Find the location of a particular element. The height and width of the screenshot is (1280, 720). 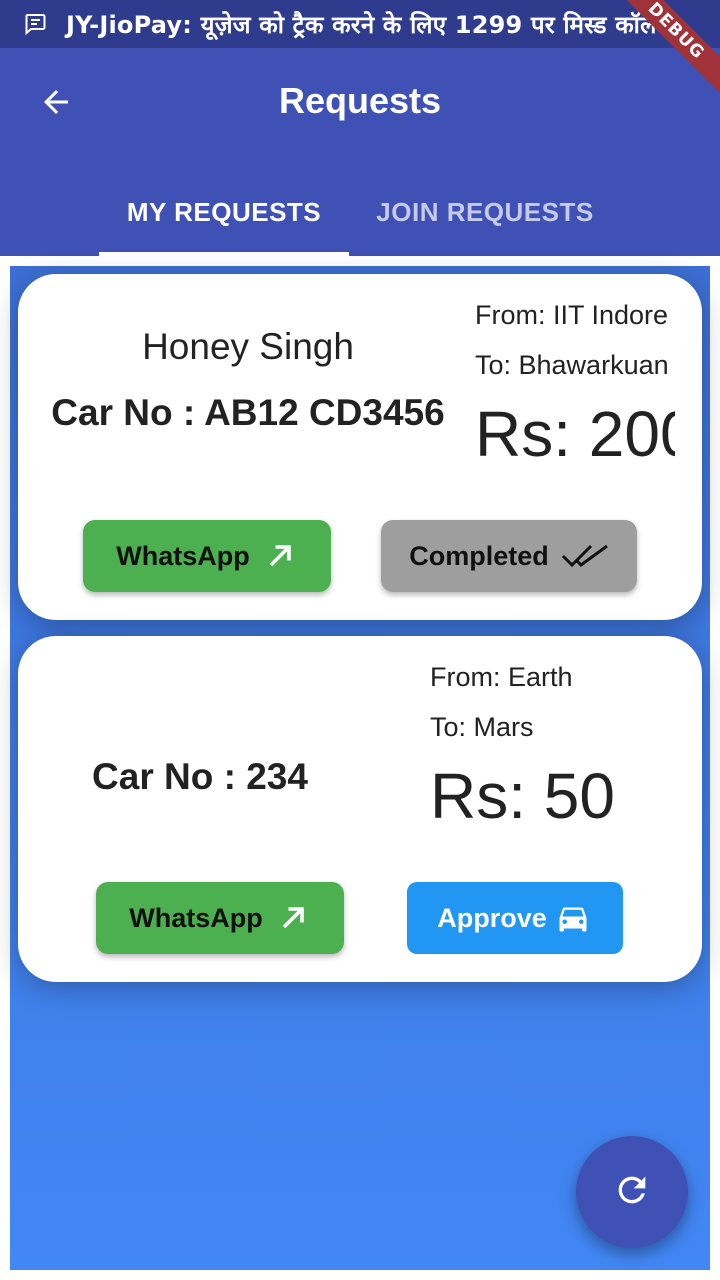

rider-name: Honey Singh is located at coordinates (248, 346).